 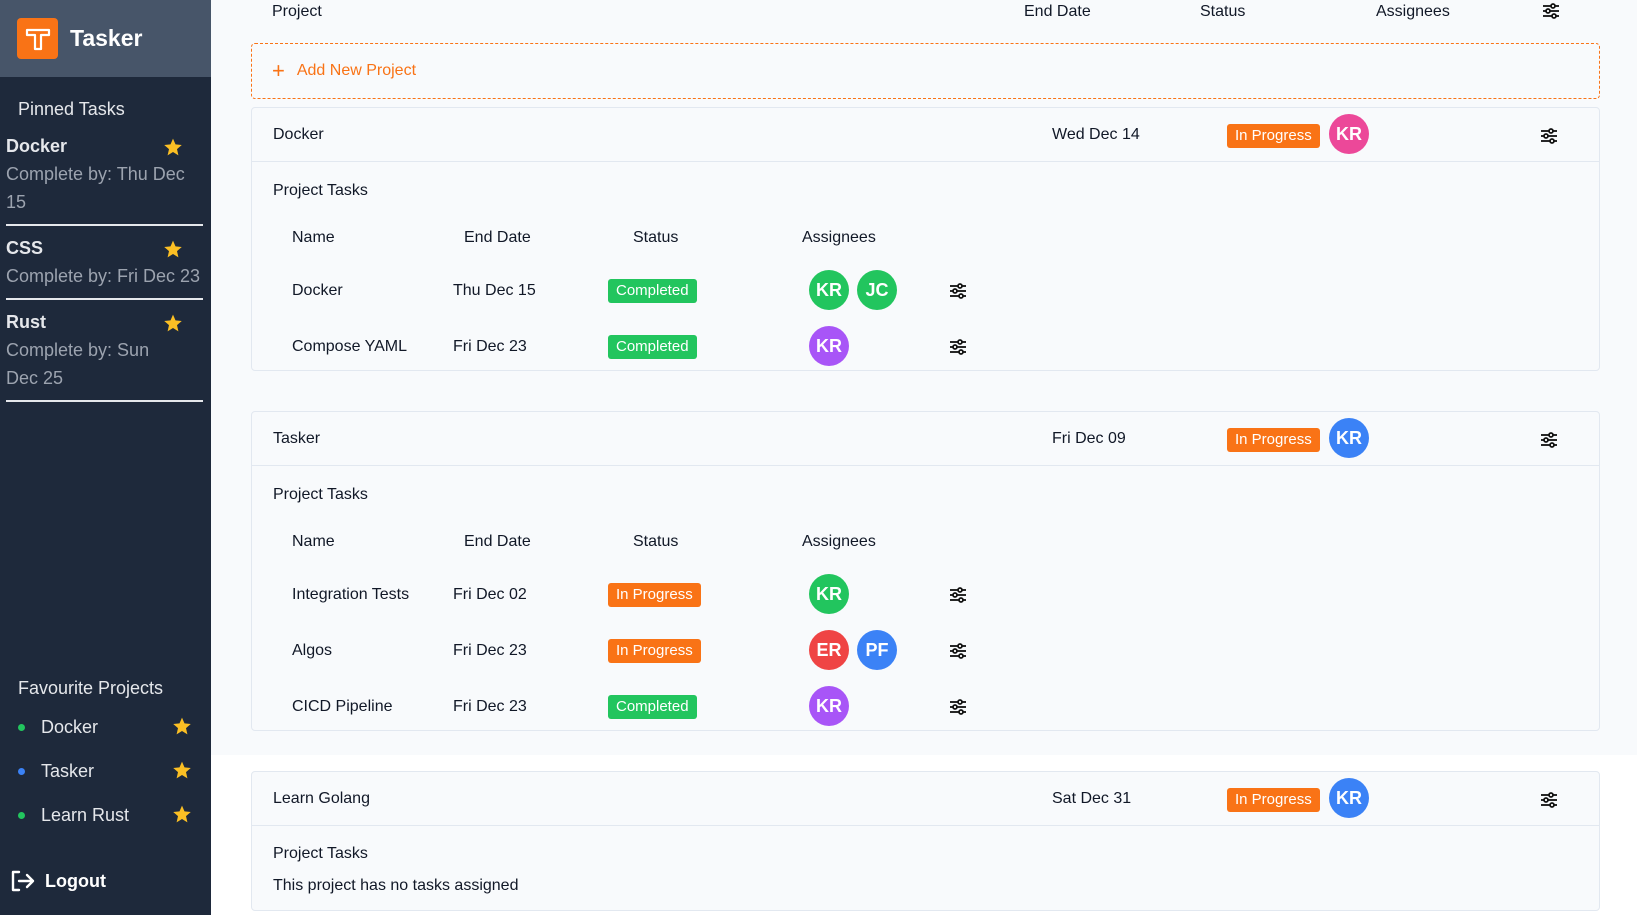 What do you see at coordinates (396, 885) in the screenshot?
I see `no-tasks-message: This project has no tasks assigned` at bounding box center [396, 885].